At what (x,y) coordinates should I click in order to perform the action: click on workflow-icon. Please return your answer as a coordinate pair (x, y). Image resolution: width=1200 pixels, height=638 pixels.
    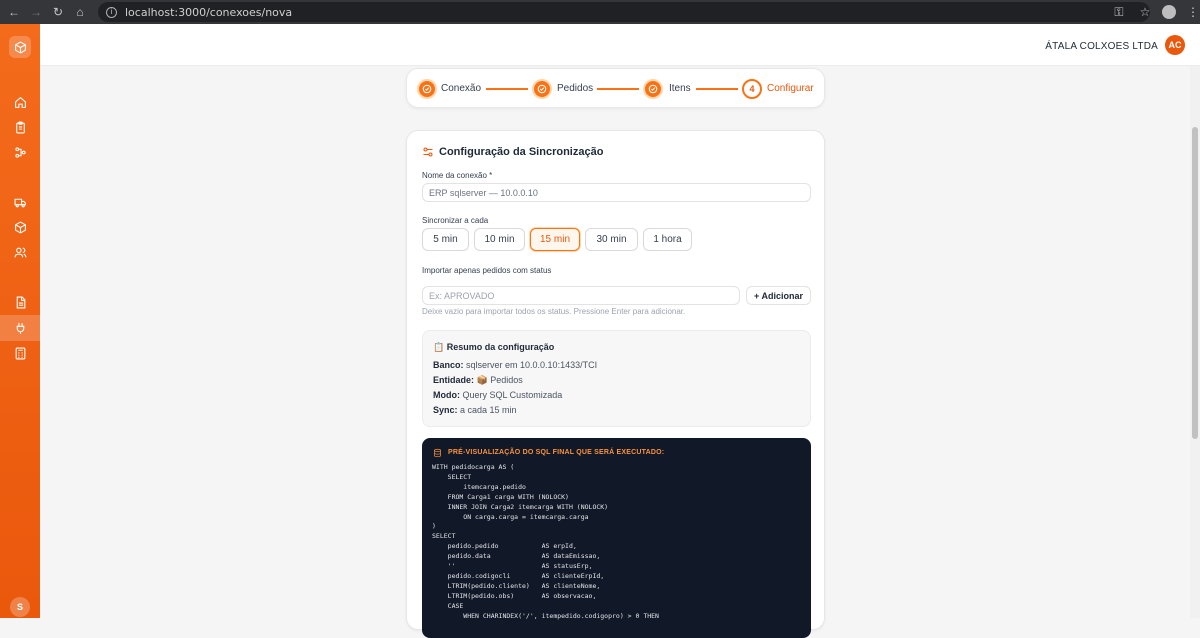
    Looking at the image, I should click on (20, 152).